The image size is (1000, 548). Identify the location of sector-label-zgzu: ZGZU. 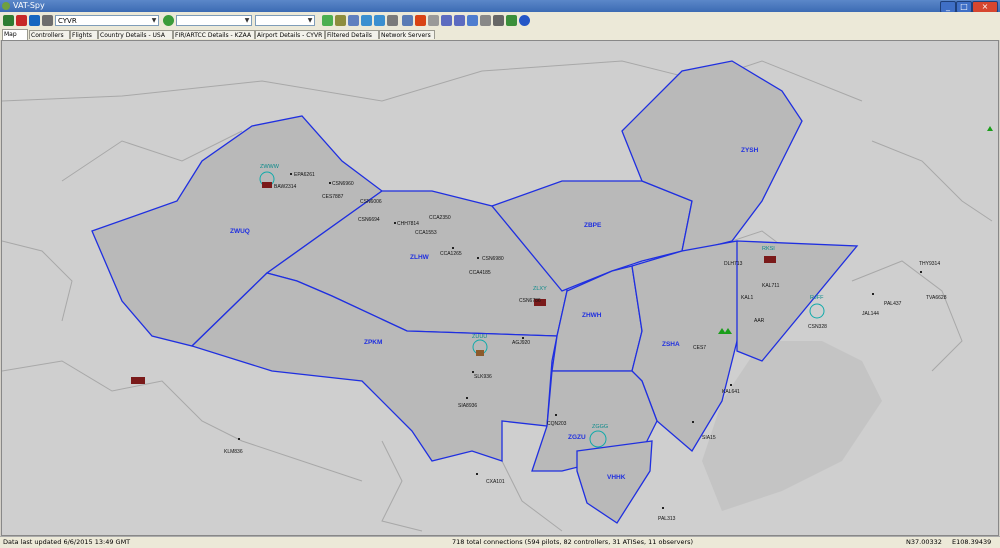
(577, 437).